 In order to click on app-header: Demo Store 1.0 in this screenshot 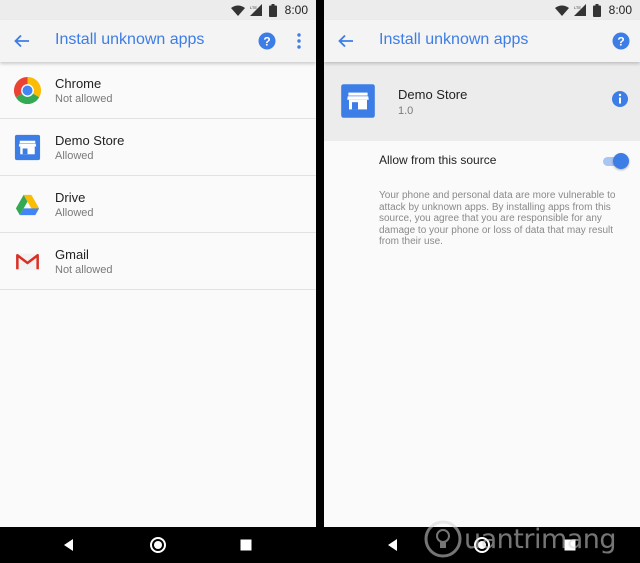, I will do `click(482, 101)`.